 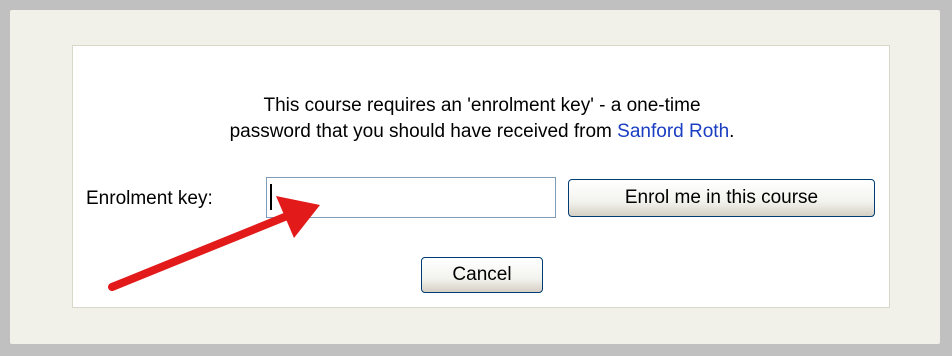 I want to click on enrolment-key-input, so click(x=411, y=197).